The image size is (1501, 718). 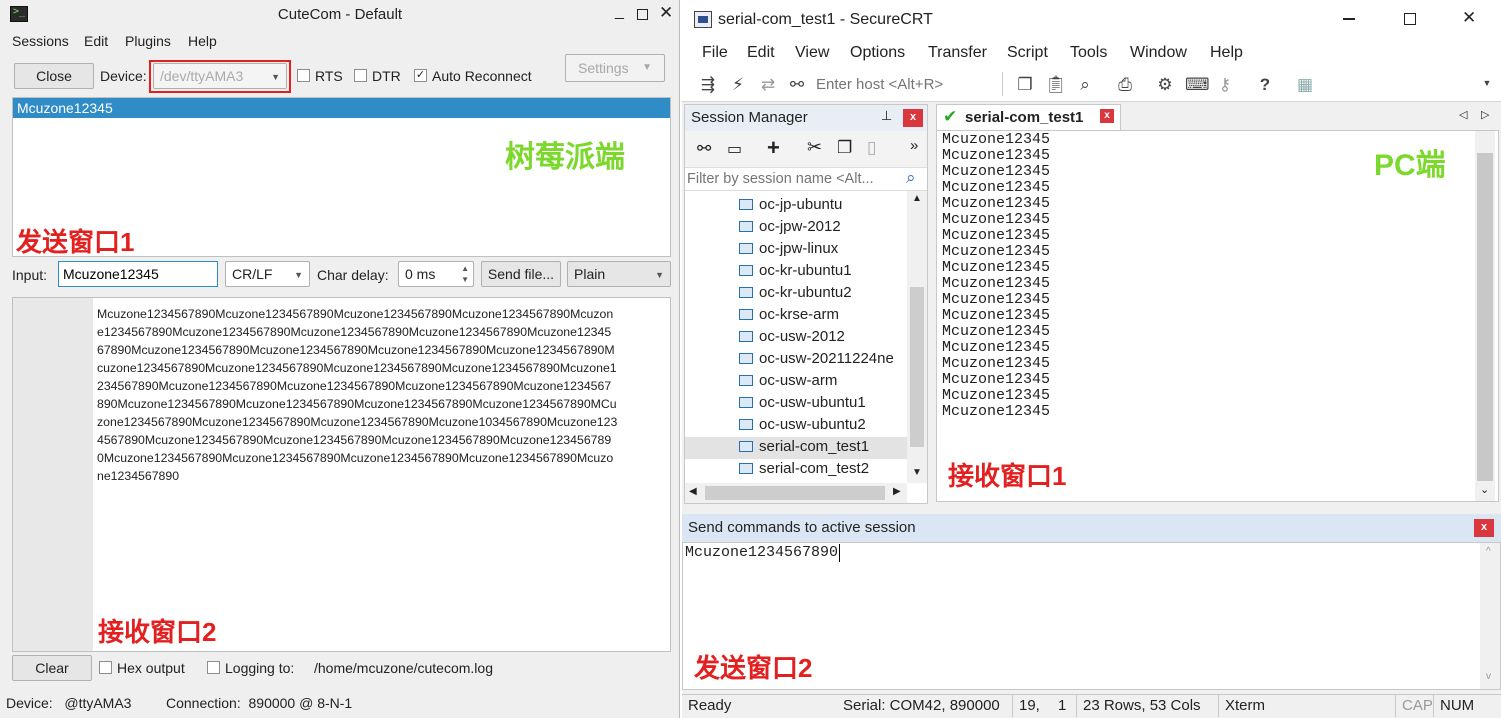 I want to click on session-window-icon: ▭, so click(x=734, y=149).